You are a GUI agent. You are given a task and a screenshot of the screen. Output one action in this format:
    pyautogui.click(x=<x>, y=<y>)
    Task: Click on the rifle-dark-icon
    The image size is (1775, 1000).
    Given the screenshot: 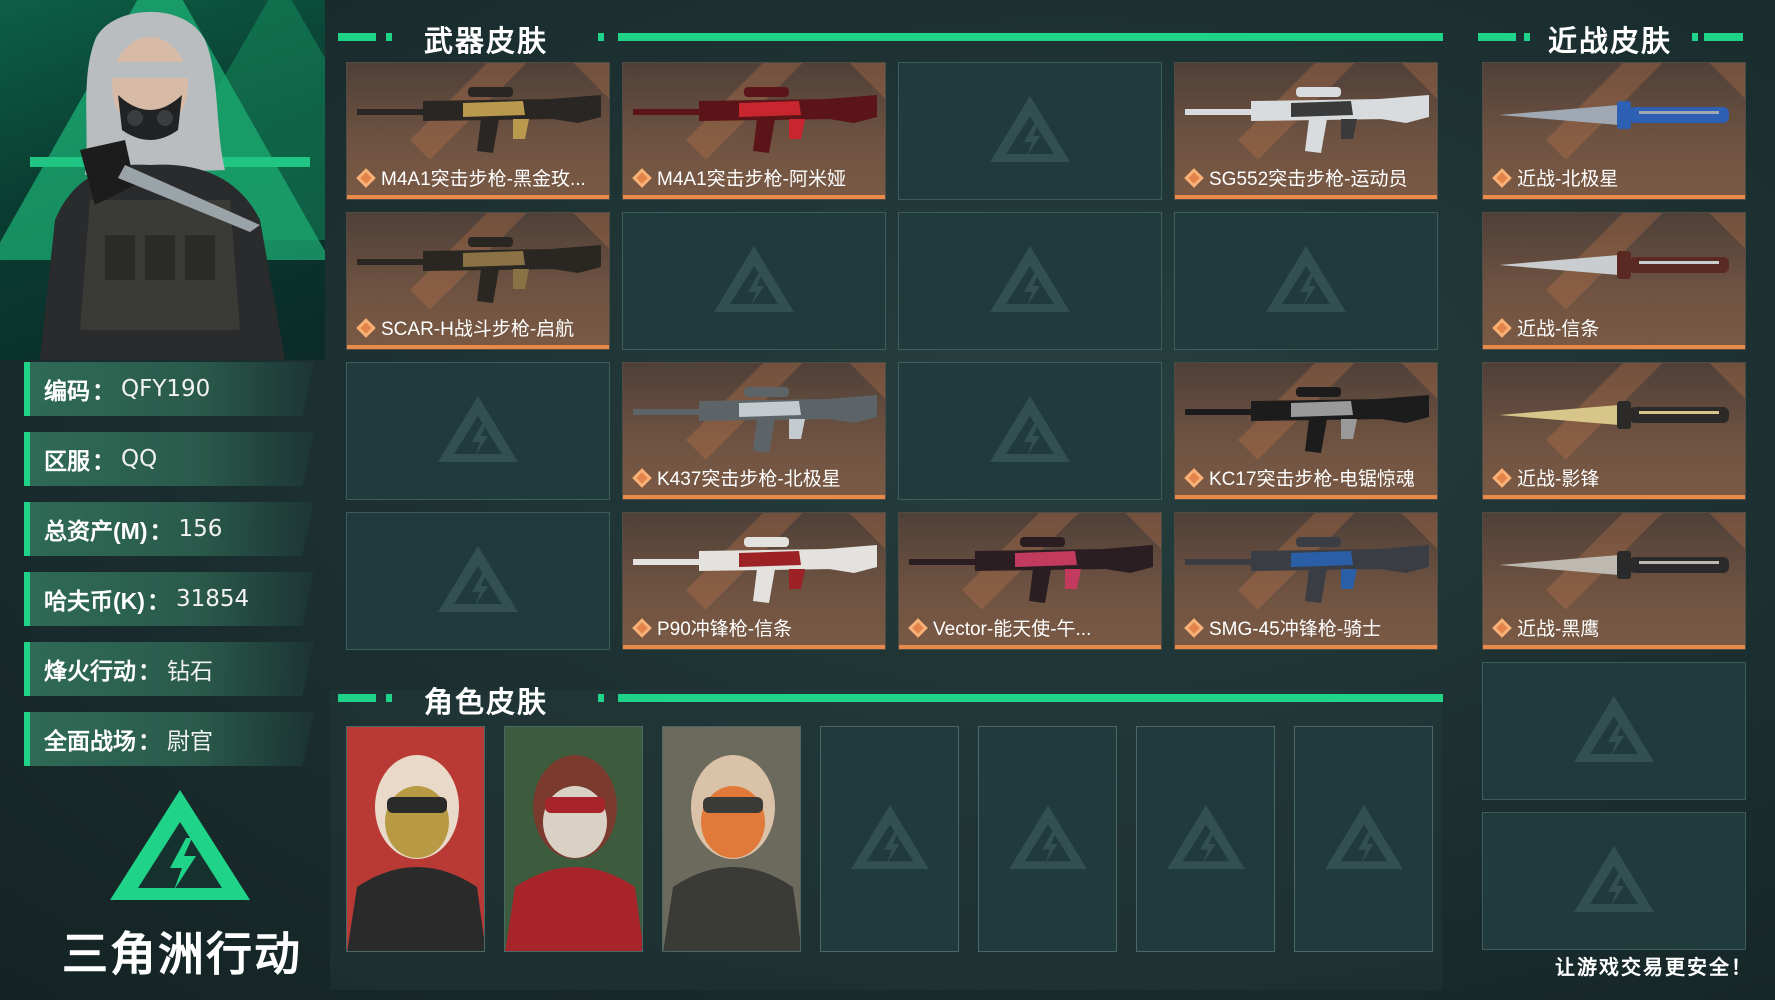 What is the action you would take?
    pyautogui.click(x=479, y=270)
    